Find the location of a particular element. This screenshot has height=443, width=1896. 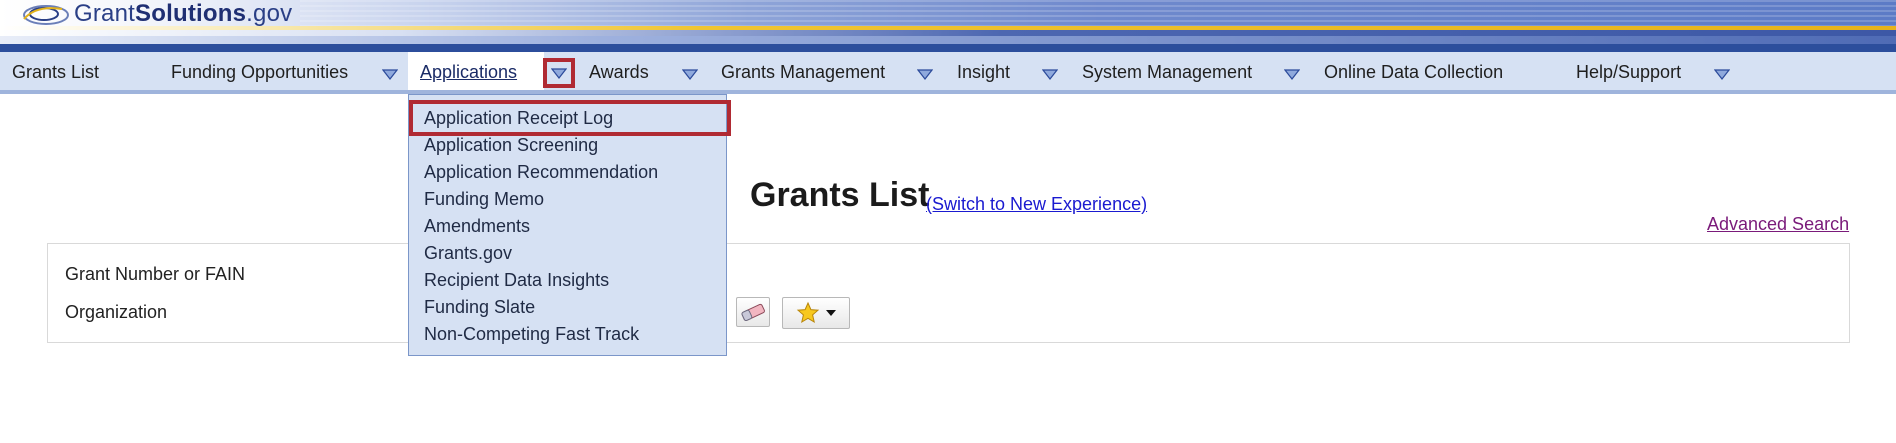

nav-applications-caret is located at coordinates (559, 73).